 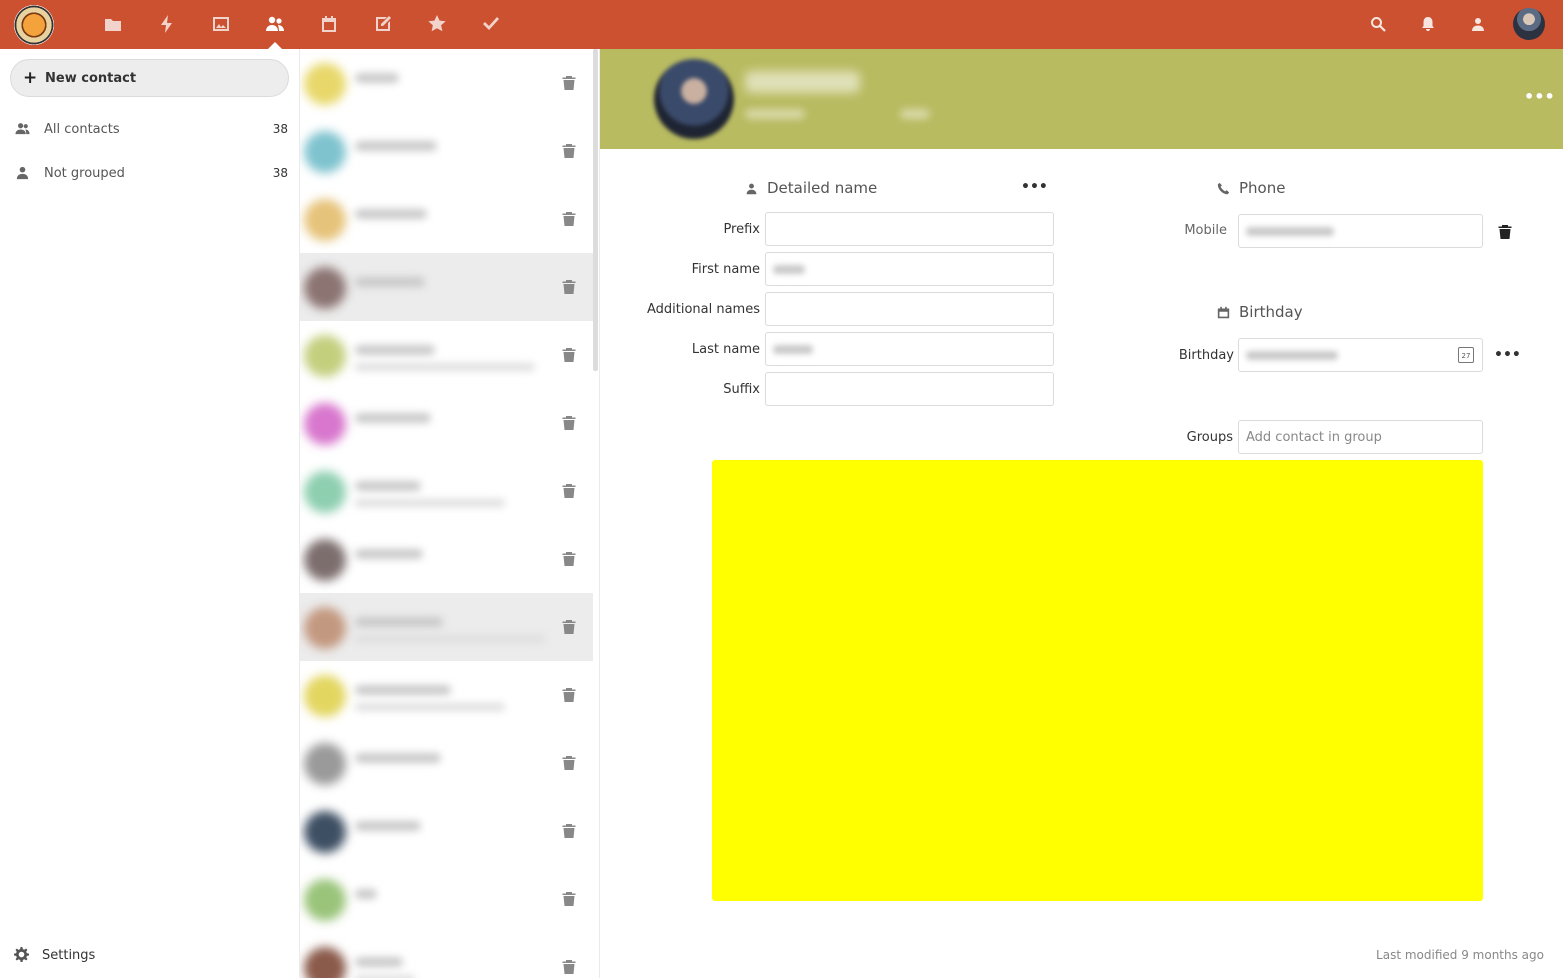 What do you see at coordinates (150, 173) in the screenshot?
I see `nav-item-not-grouped: Not grouped 38` at bounding box center [150, 173].